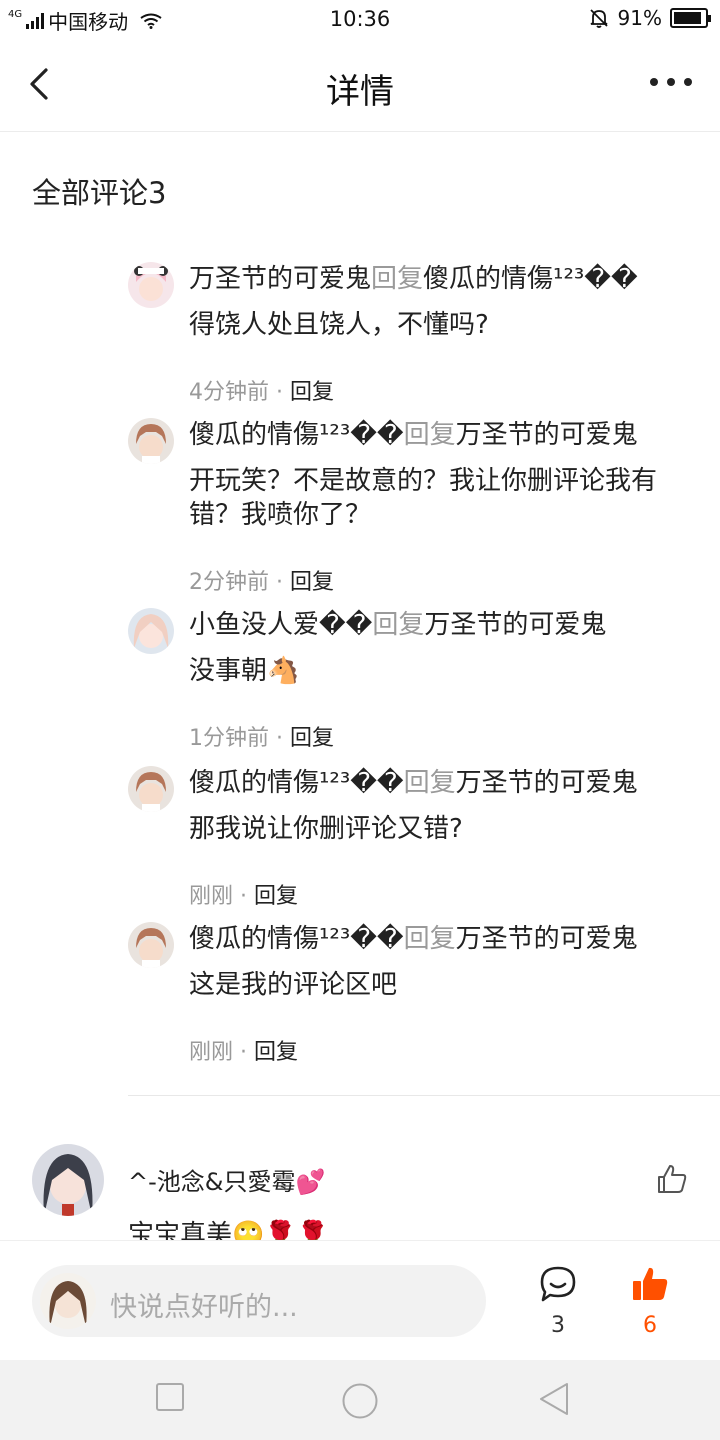  Describe the element at coordinates (558, 1284) in the screenshot. I see `comment-icon` at that location.